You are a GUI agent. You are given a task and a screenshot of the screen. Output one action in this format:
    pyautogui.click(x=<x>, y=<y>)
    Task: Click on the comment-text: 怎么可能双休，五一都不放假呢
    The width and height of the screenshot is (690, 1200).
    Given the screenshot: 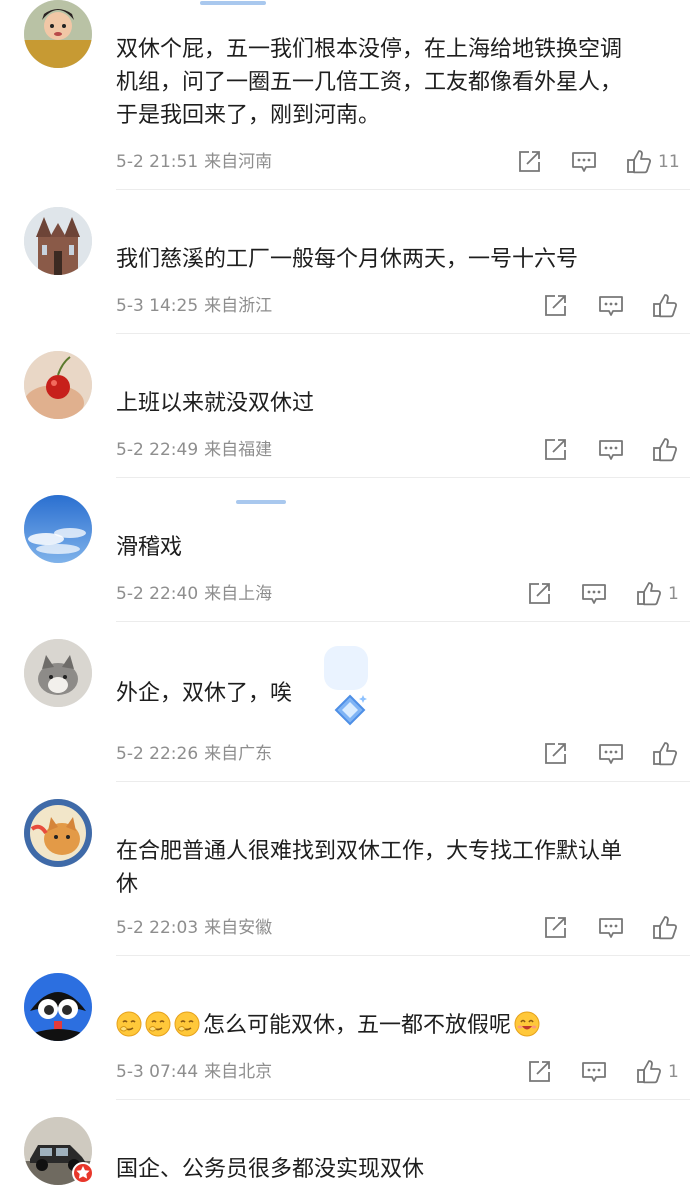 What is the action you would take?
    pyautogui.click(x=329, y=1025)
    